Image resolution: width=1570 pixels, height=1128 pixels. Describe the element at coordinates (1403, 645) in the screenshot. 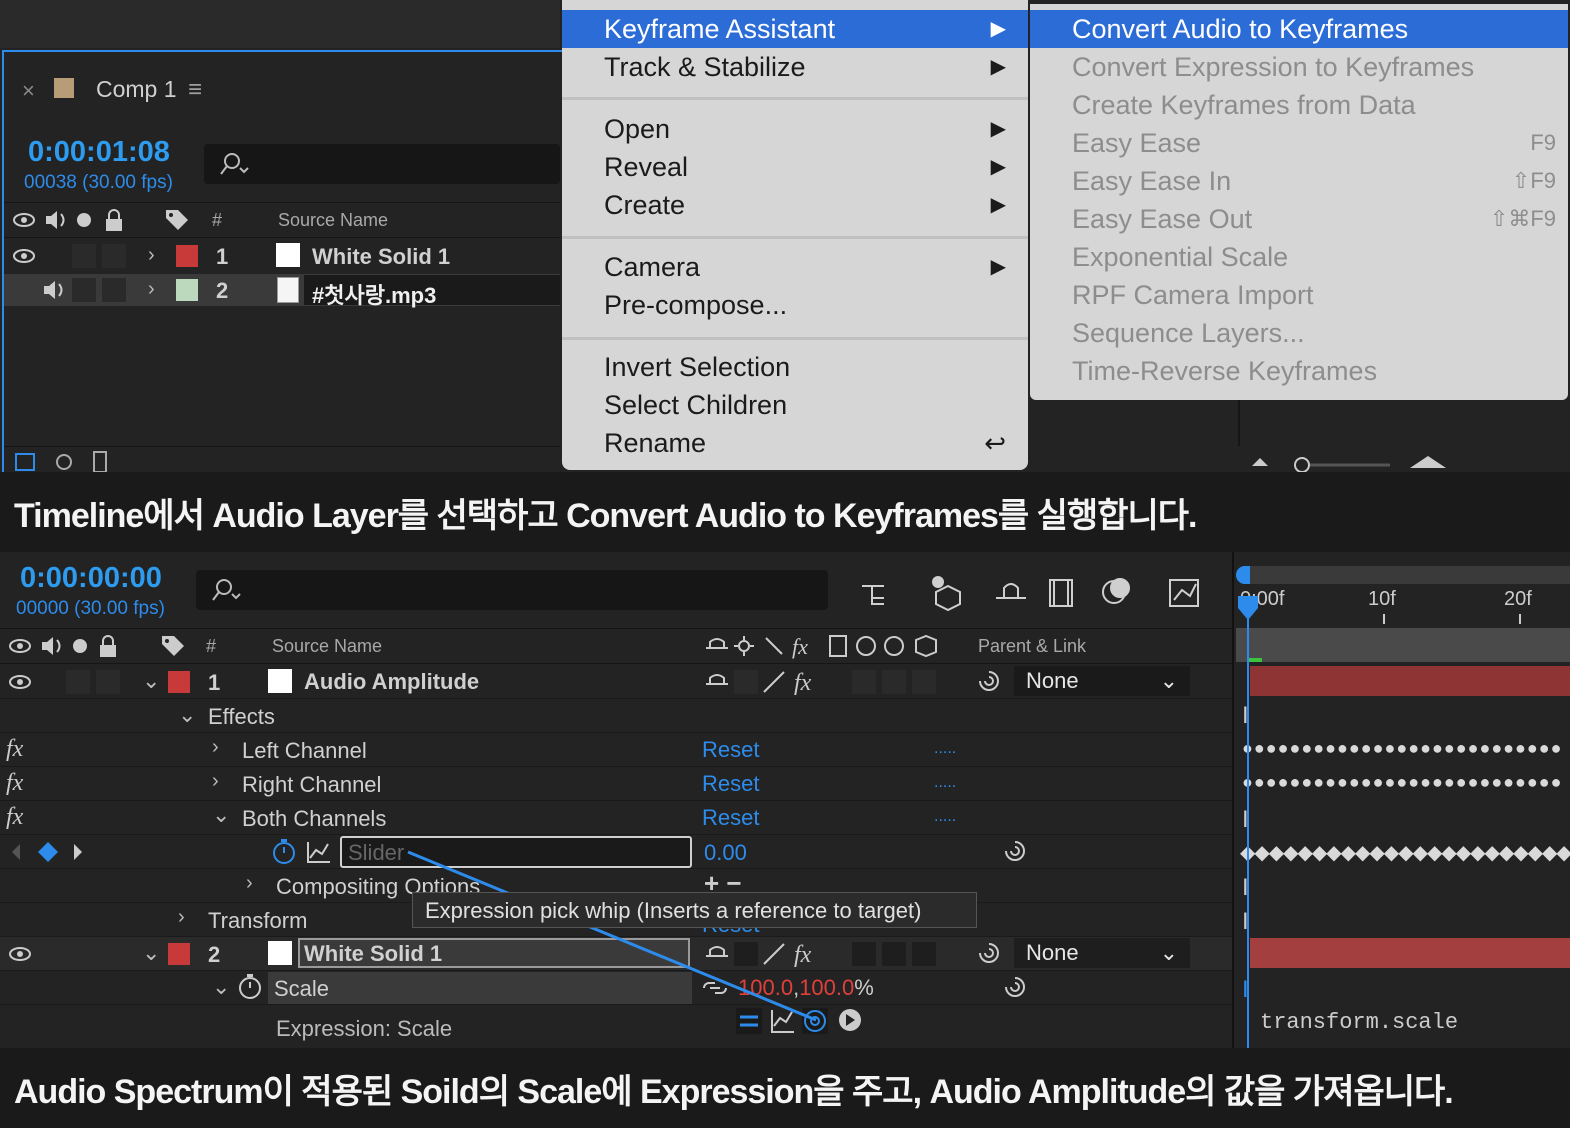

I see `comp-bar` at that location.